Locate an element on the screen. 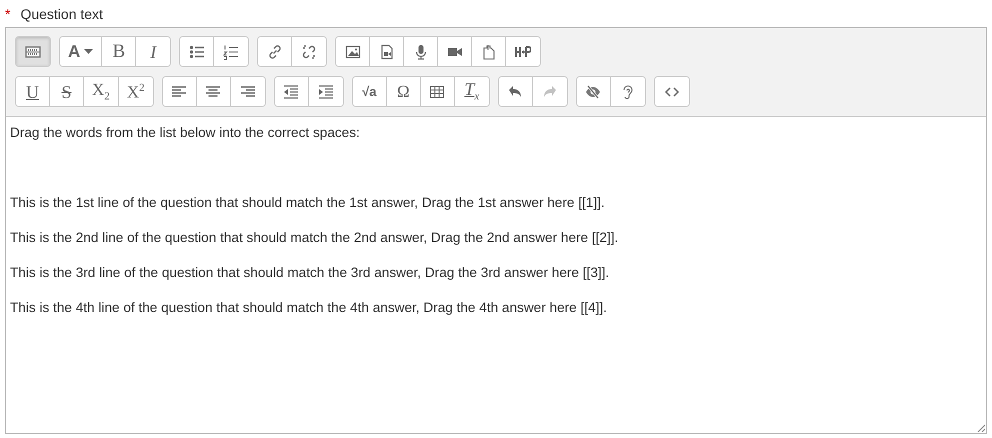 This screenshot has width=992, height=438. link-button is located at coordinates (275, 51).